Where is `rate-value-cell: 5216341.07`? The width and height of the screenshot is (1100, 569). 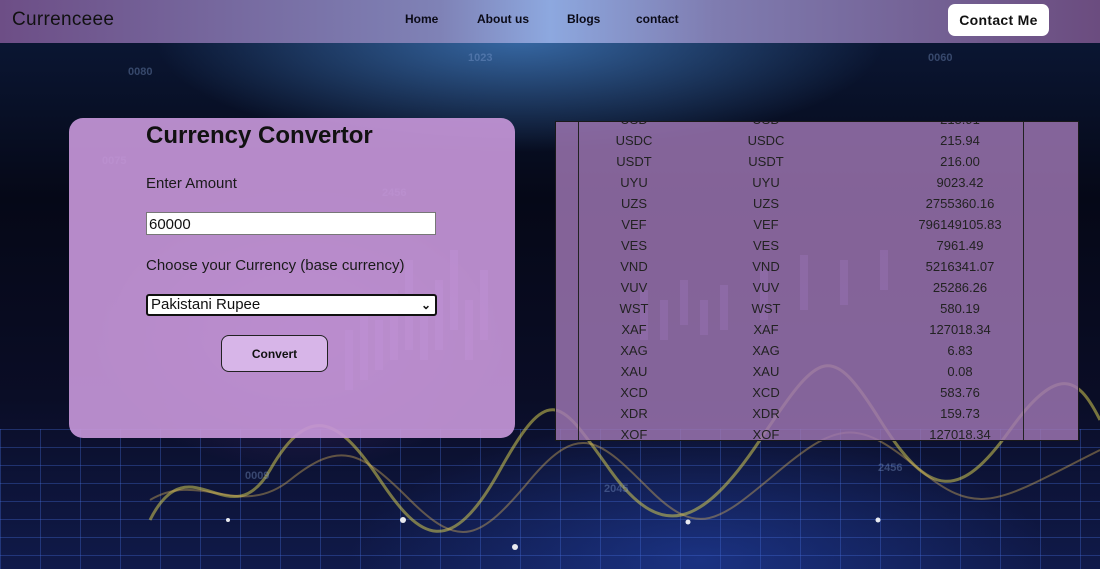 rate-value-cell: 5216341.07 is located at coordinates (960, 266).